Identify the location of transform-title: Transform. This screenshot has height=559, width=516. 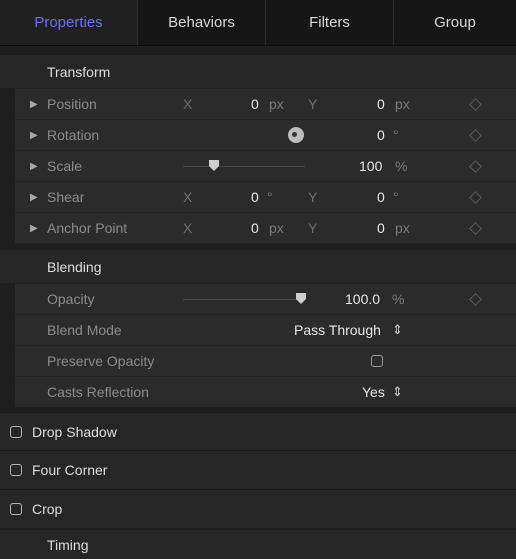
(79, 71).